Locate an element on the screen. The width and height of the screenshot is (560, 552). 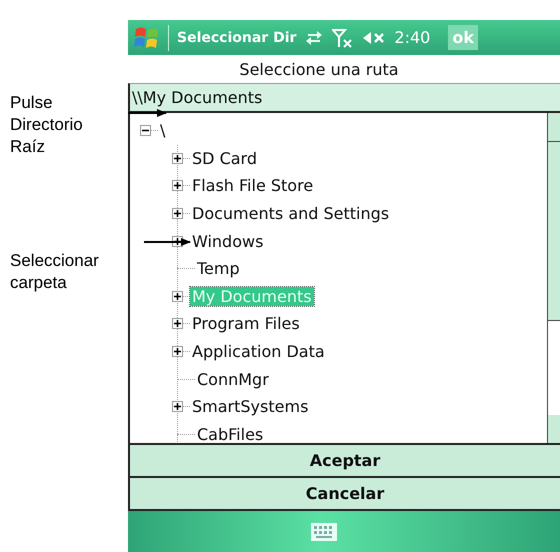
folder-item: Temp is located at coordinates (218, 268).